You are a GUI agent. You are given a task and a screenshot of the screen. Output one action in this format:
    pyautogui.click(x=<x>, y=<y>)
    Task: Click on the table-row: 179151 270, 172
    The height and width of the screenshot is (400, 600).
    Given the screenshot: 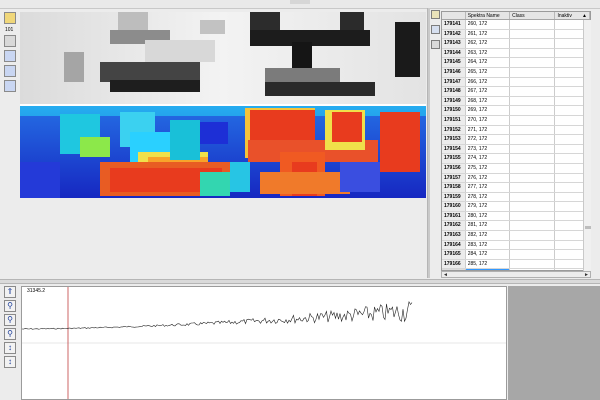 What is the action you would take?
    pyautogui.click(x=516, y=120)
    